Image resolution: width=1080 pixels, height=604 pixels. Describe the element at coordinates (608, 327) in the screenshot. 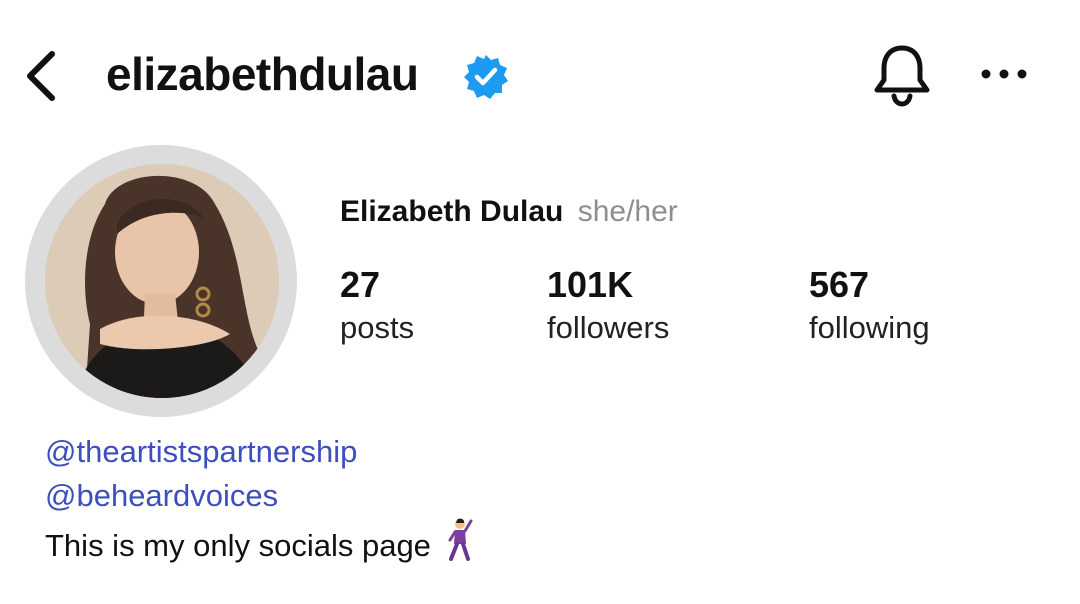

I see `stat-followers-label: followers` at that location.